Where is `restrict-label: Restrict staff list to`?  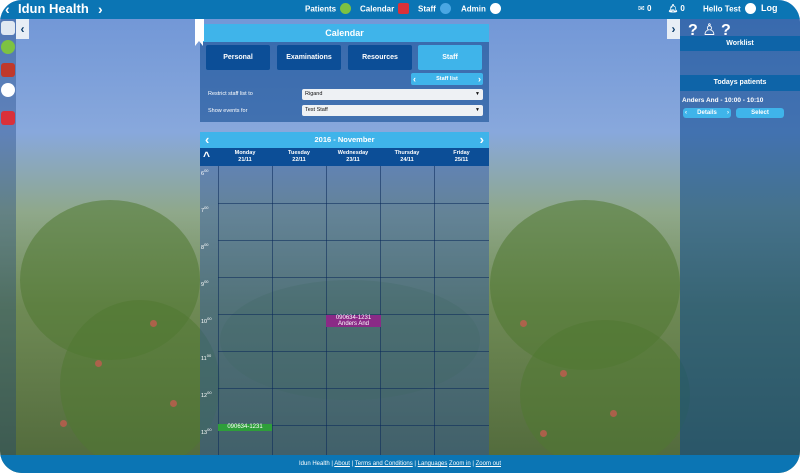 restrict-label: Restrict staff list to is located at coordinates (230, 94).